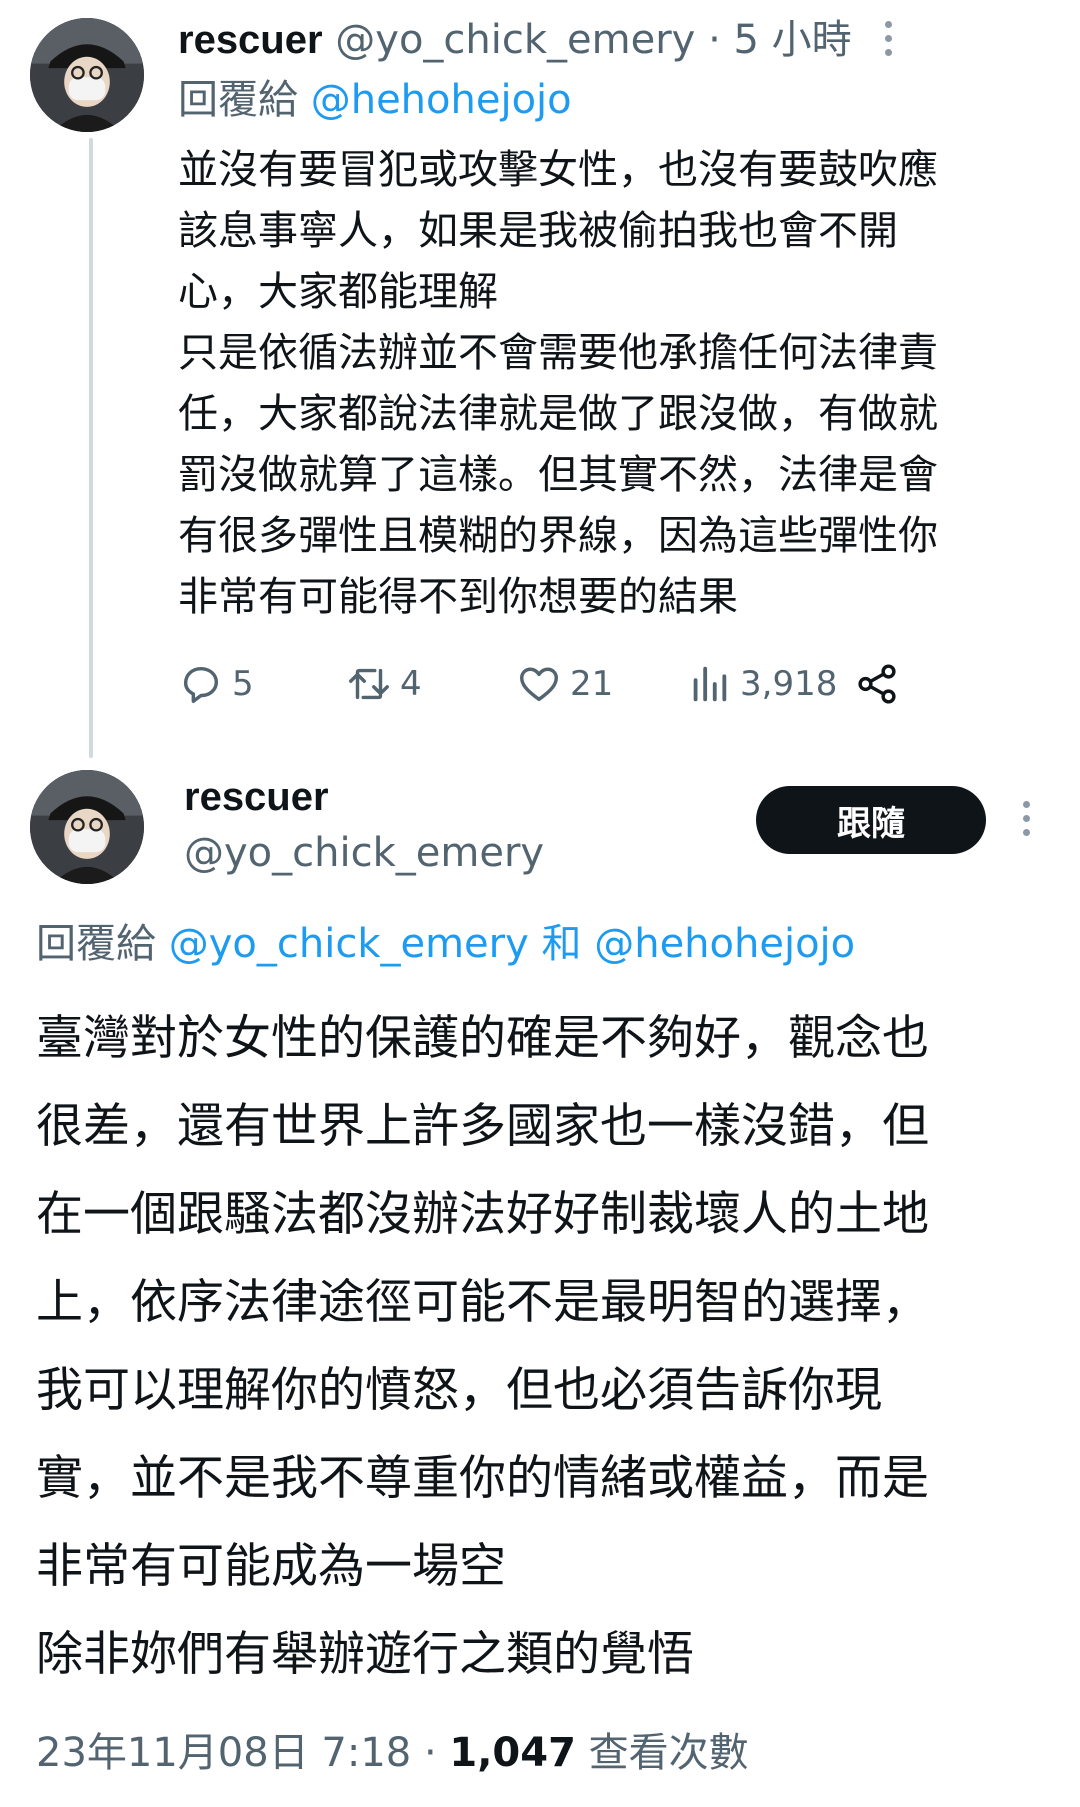 The width and height of the screenshot is (1080, 1807). What do you see at coordinates (271, 1566) in the screenshot?
I see `text-line: 非常有可能成為一場空` at bounding box center [271, 1566].